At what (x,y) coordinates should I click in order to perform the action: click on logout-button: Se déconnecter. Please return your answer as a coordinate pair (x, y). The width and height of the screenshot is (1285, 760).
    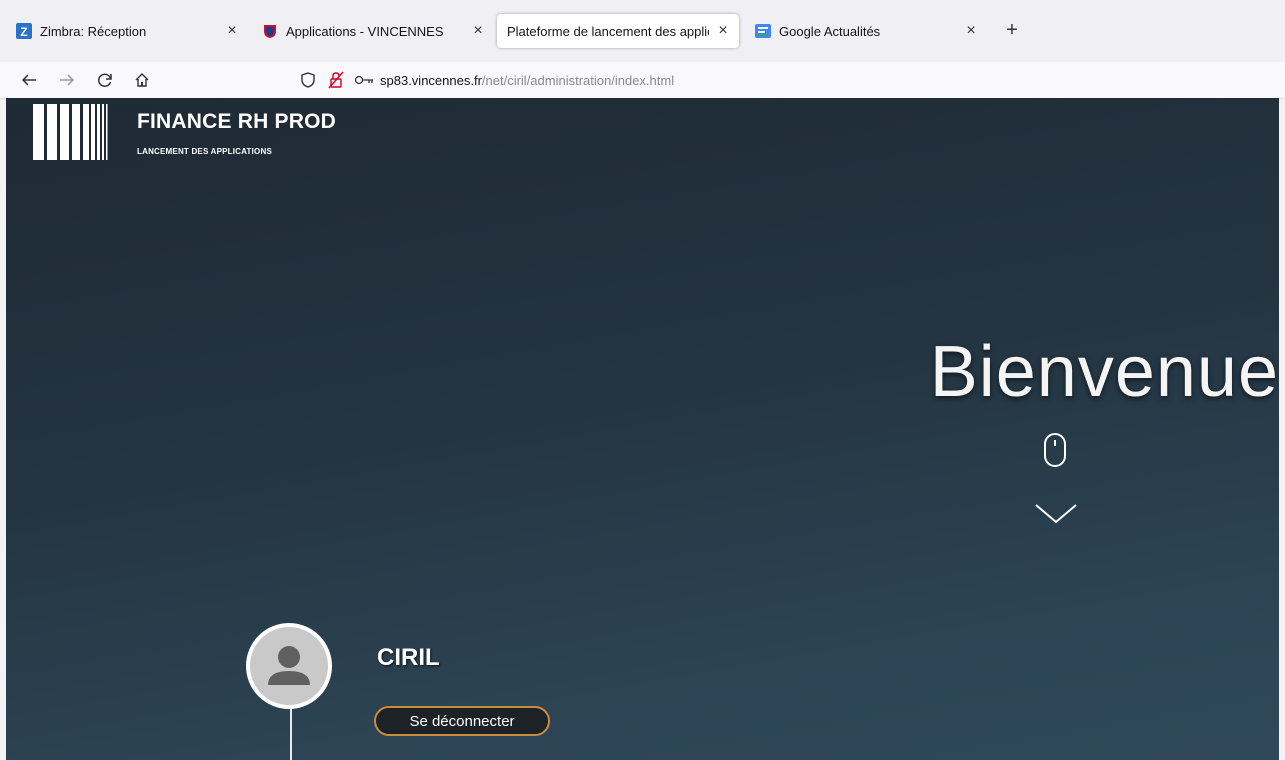
    Looking at the image, I should click on (462, 721).